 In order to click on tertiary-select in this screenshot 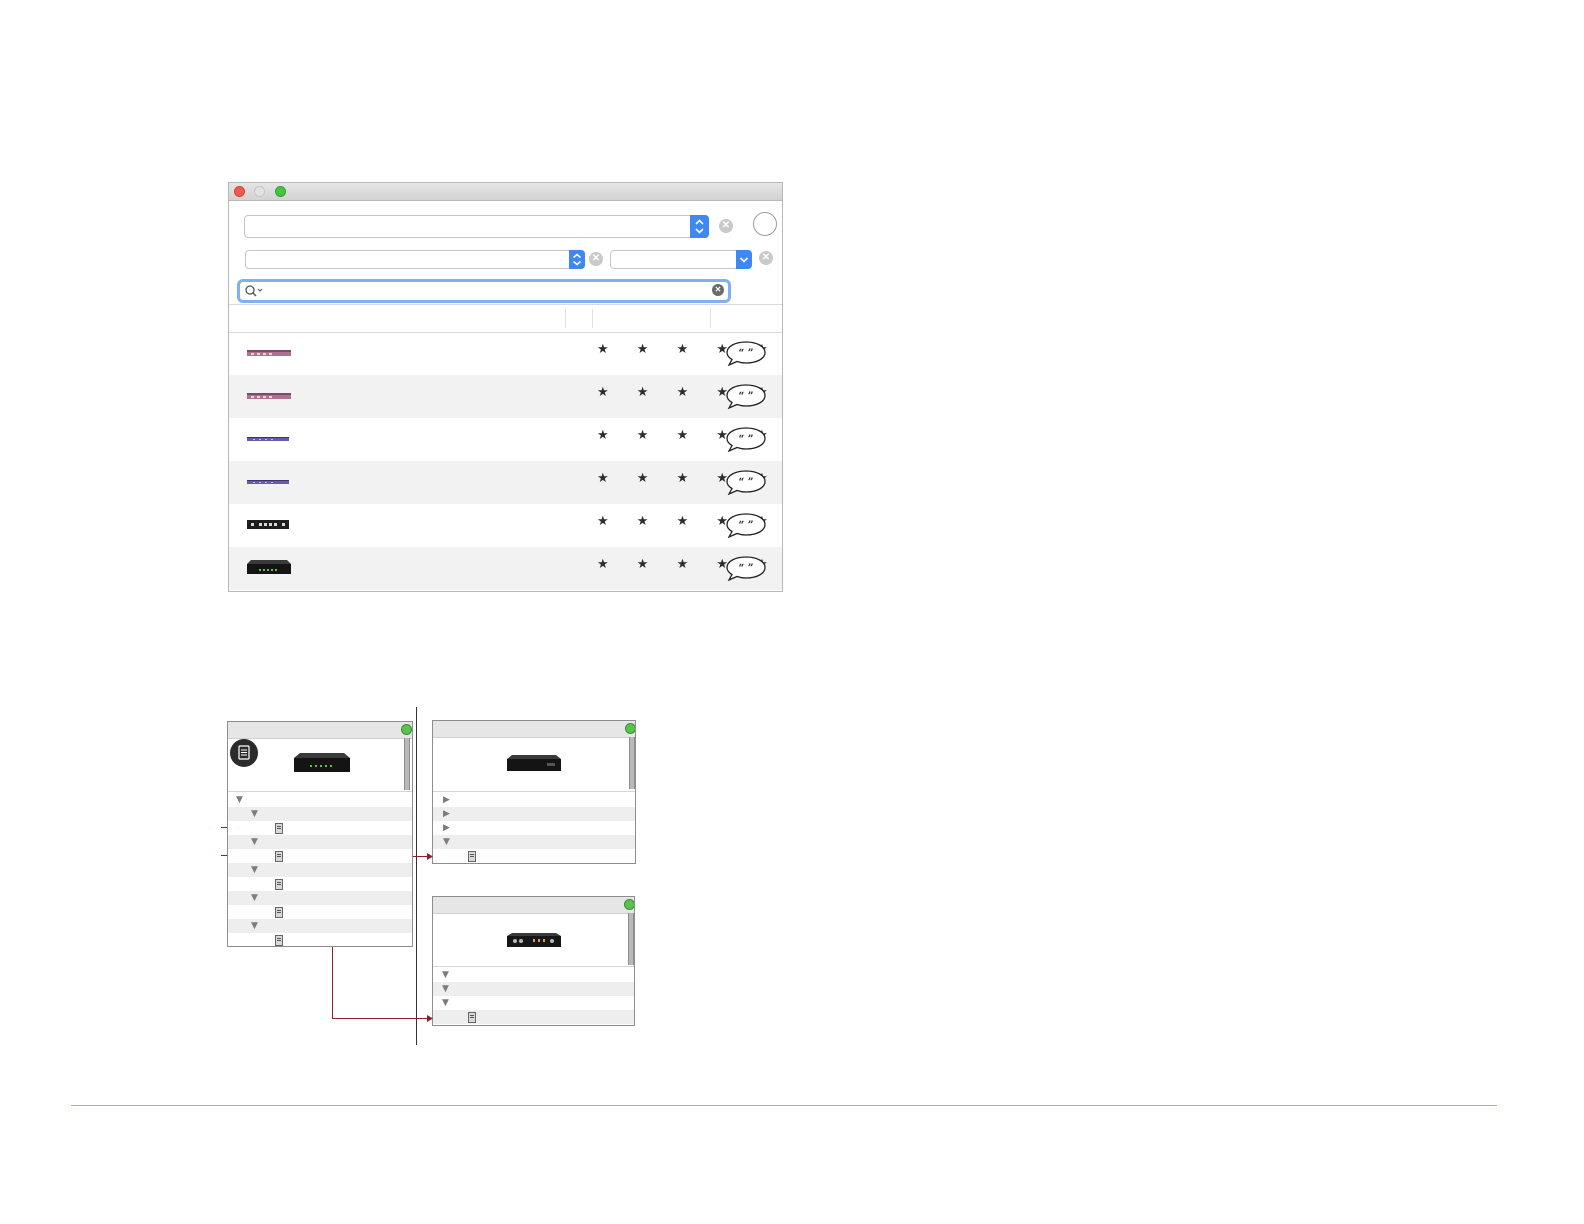, I will do `click(681, 259)`.